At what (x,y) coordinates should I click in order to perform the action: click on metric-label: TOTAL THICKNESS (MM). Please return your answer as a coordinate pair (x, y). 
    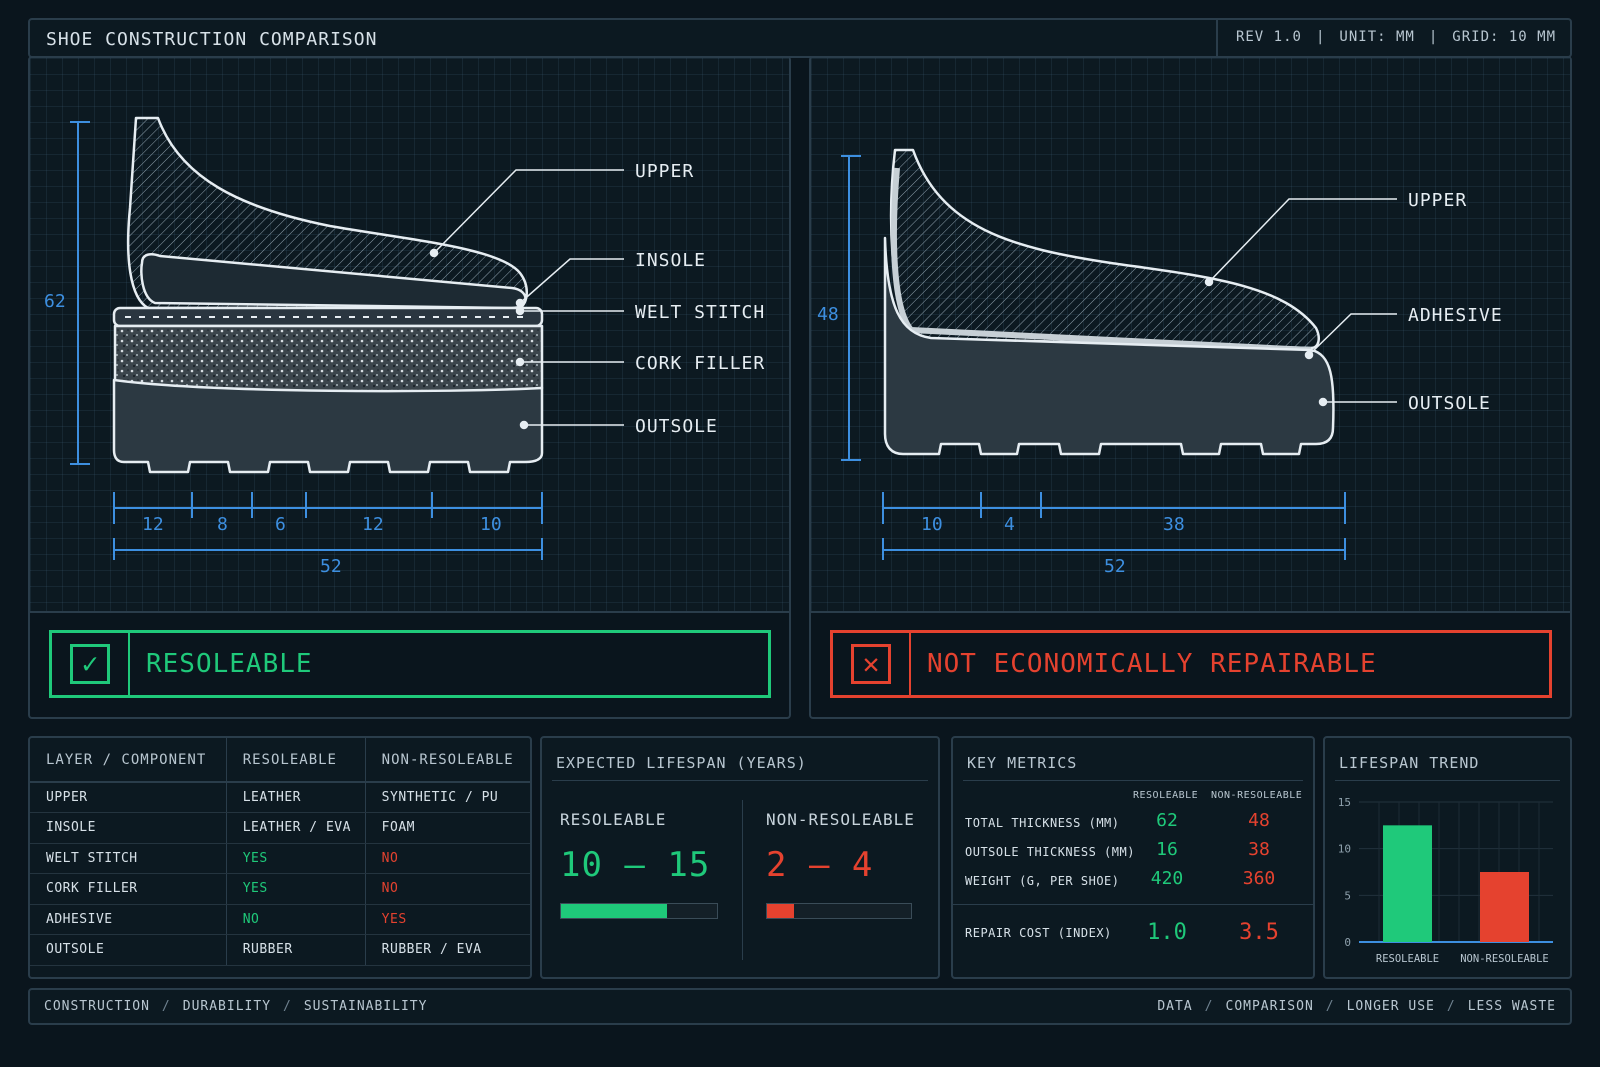
    Looking at the image, I should click on (1042, 823).